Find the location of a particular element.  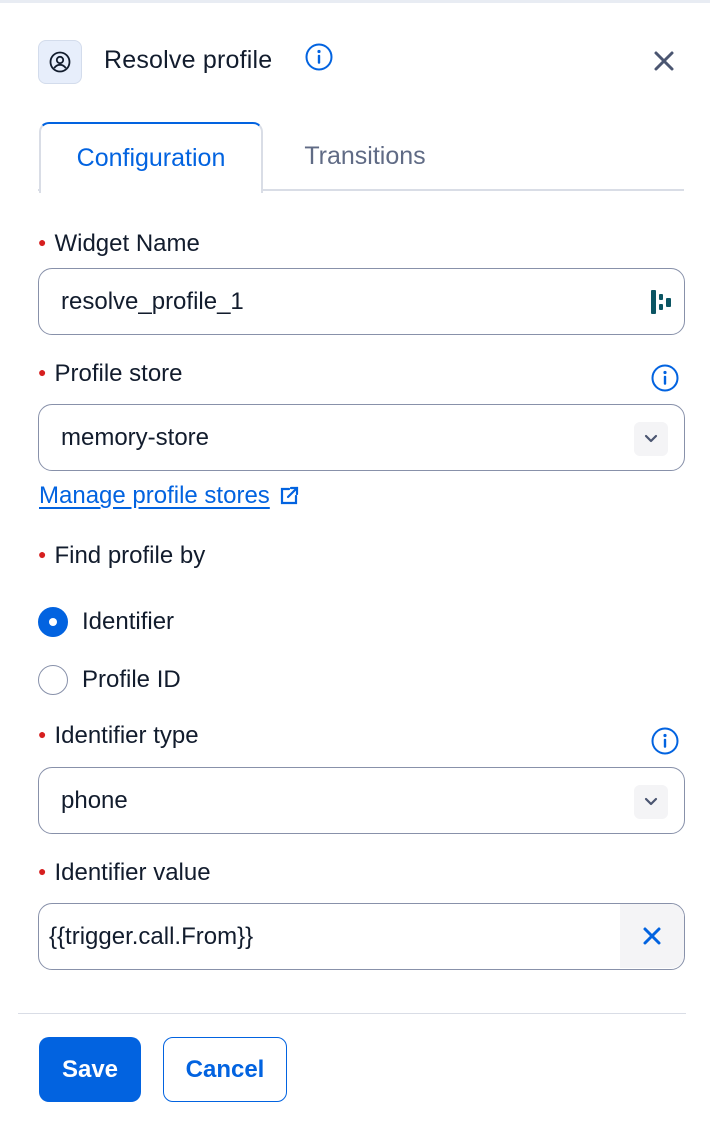

page-title: Resolve profile is located at coordinates (188, 60).